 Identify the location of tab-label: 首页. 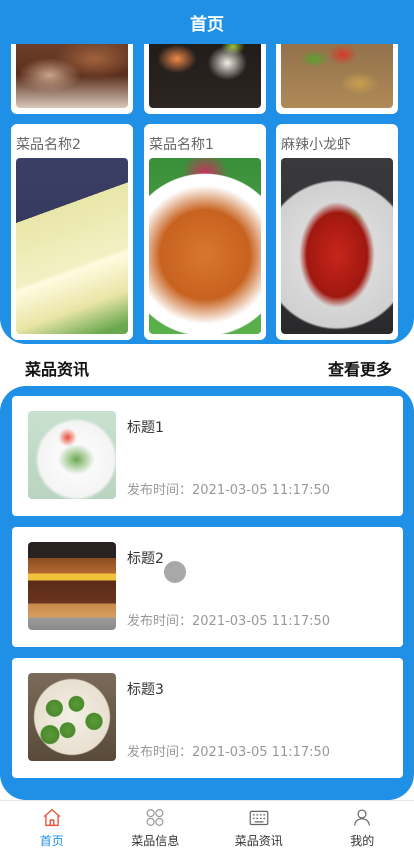
(52, 840).